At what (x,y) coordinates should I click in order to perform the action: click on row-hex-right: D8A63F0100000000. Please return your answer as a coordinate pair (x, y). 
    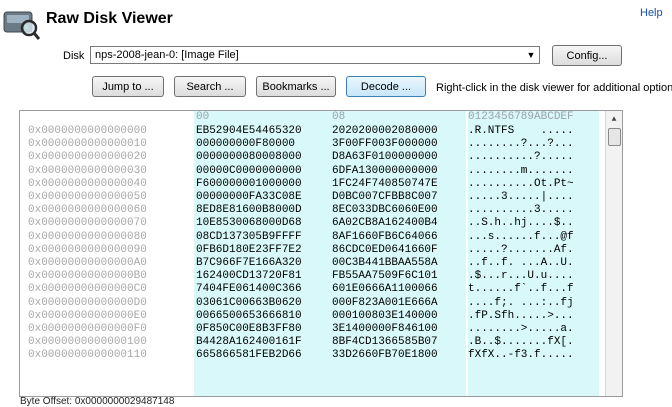
    Looking at the image, I should click on (385, 157).